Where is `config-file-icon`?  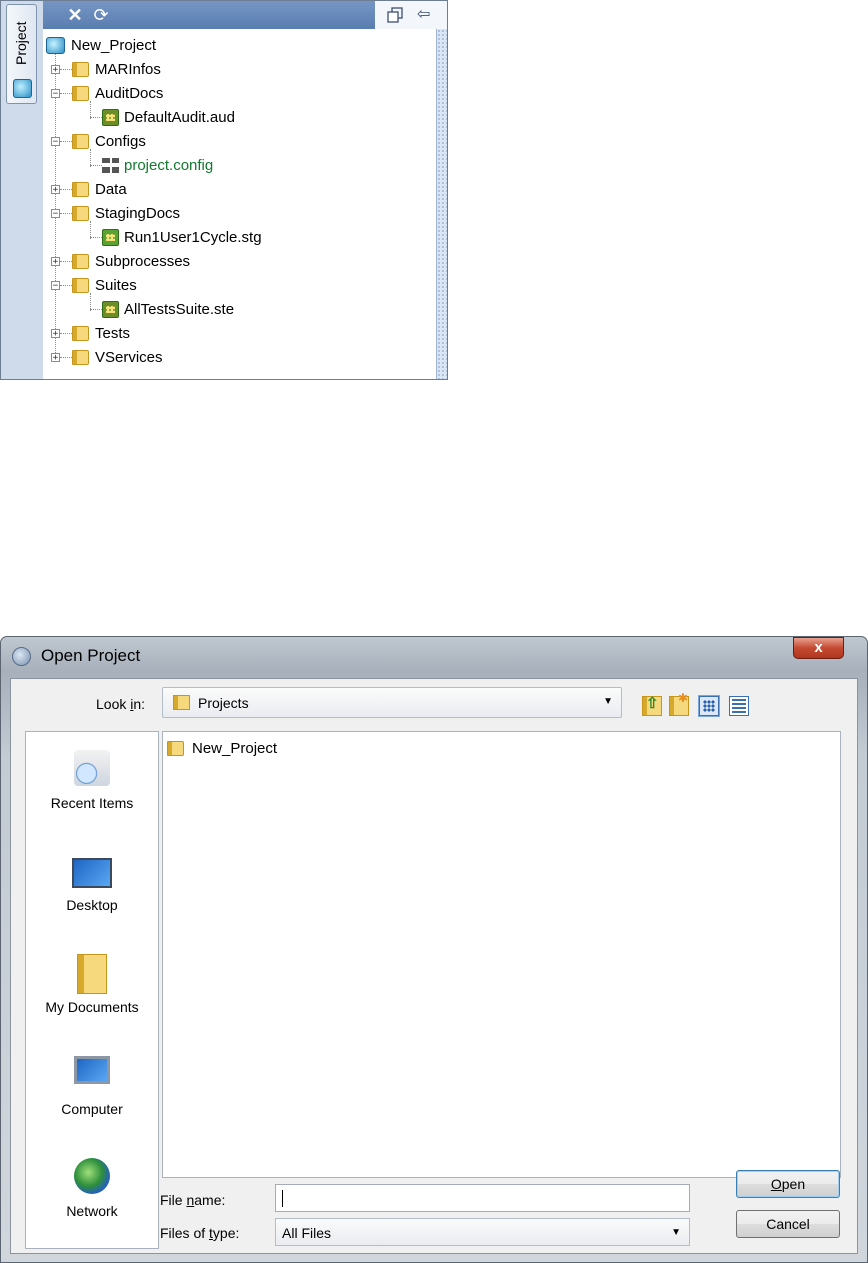
config-file-icon is located at coordinates (110, 165).